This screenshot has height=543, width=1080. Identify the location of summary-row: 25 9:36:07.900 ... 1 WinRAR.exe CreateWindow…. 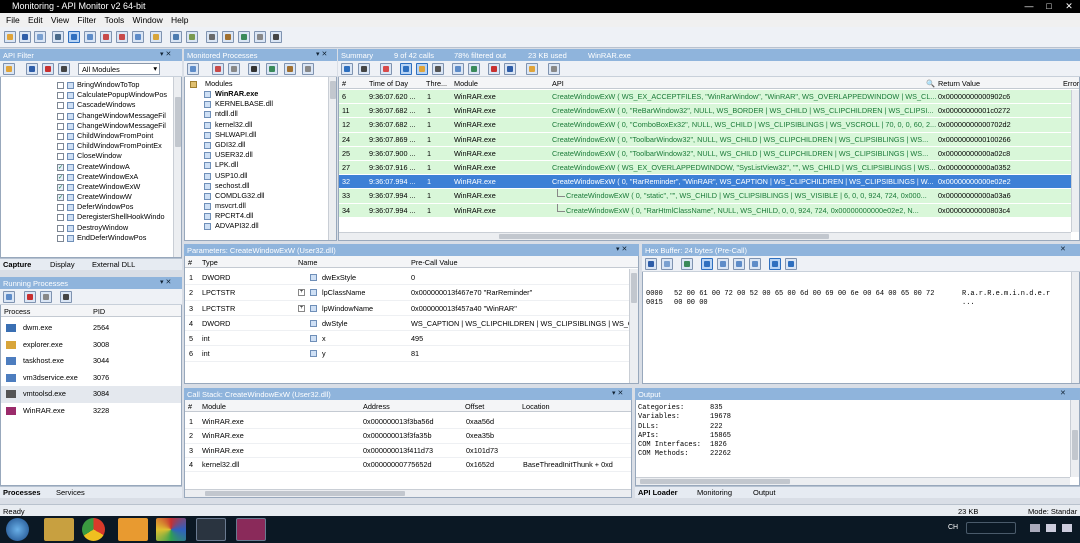
(705, 153).